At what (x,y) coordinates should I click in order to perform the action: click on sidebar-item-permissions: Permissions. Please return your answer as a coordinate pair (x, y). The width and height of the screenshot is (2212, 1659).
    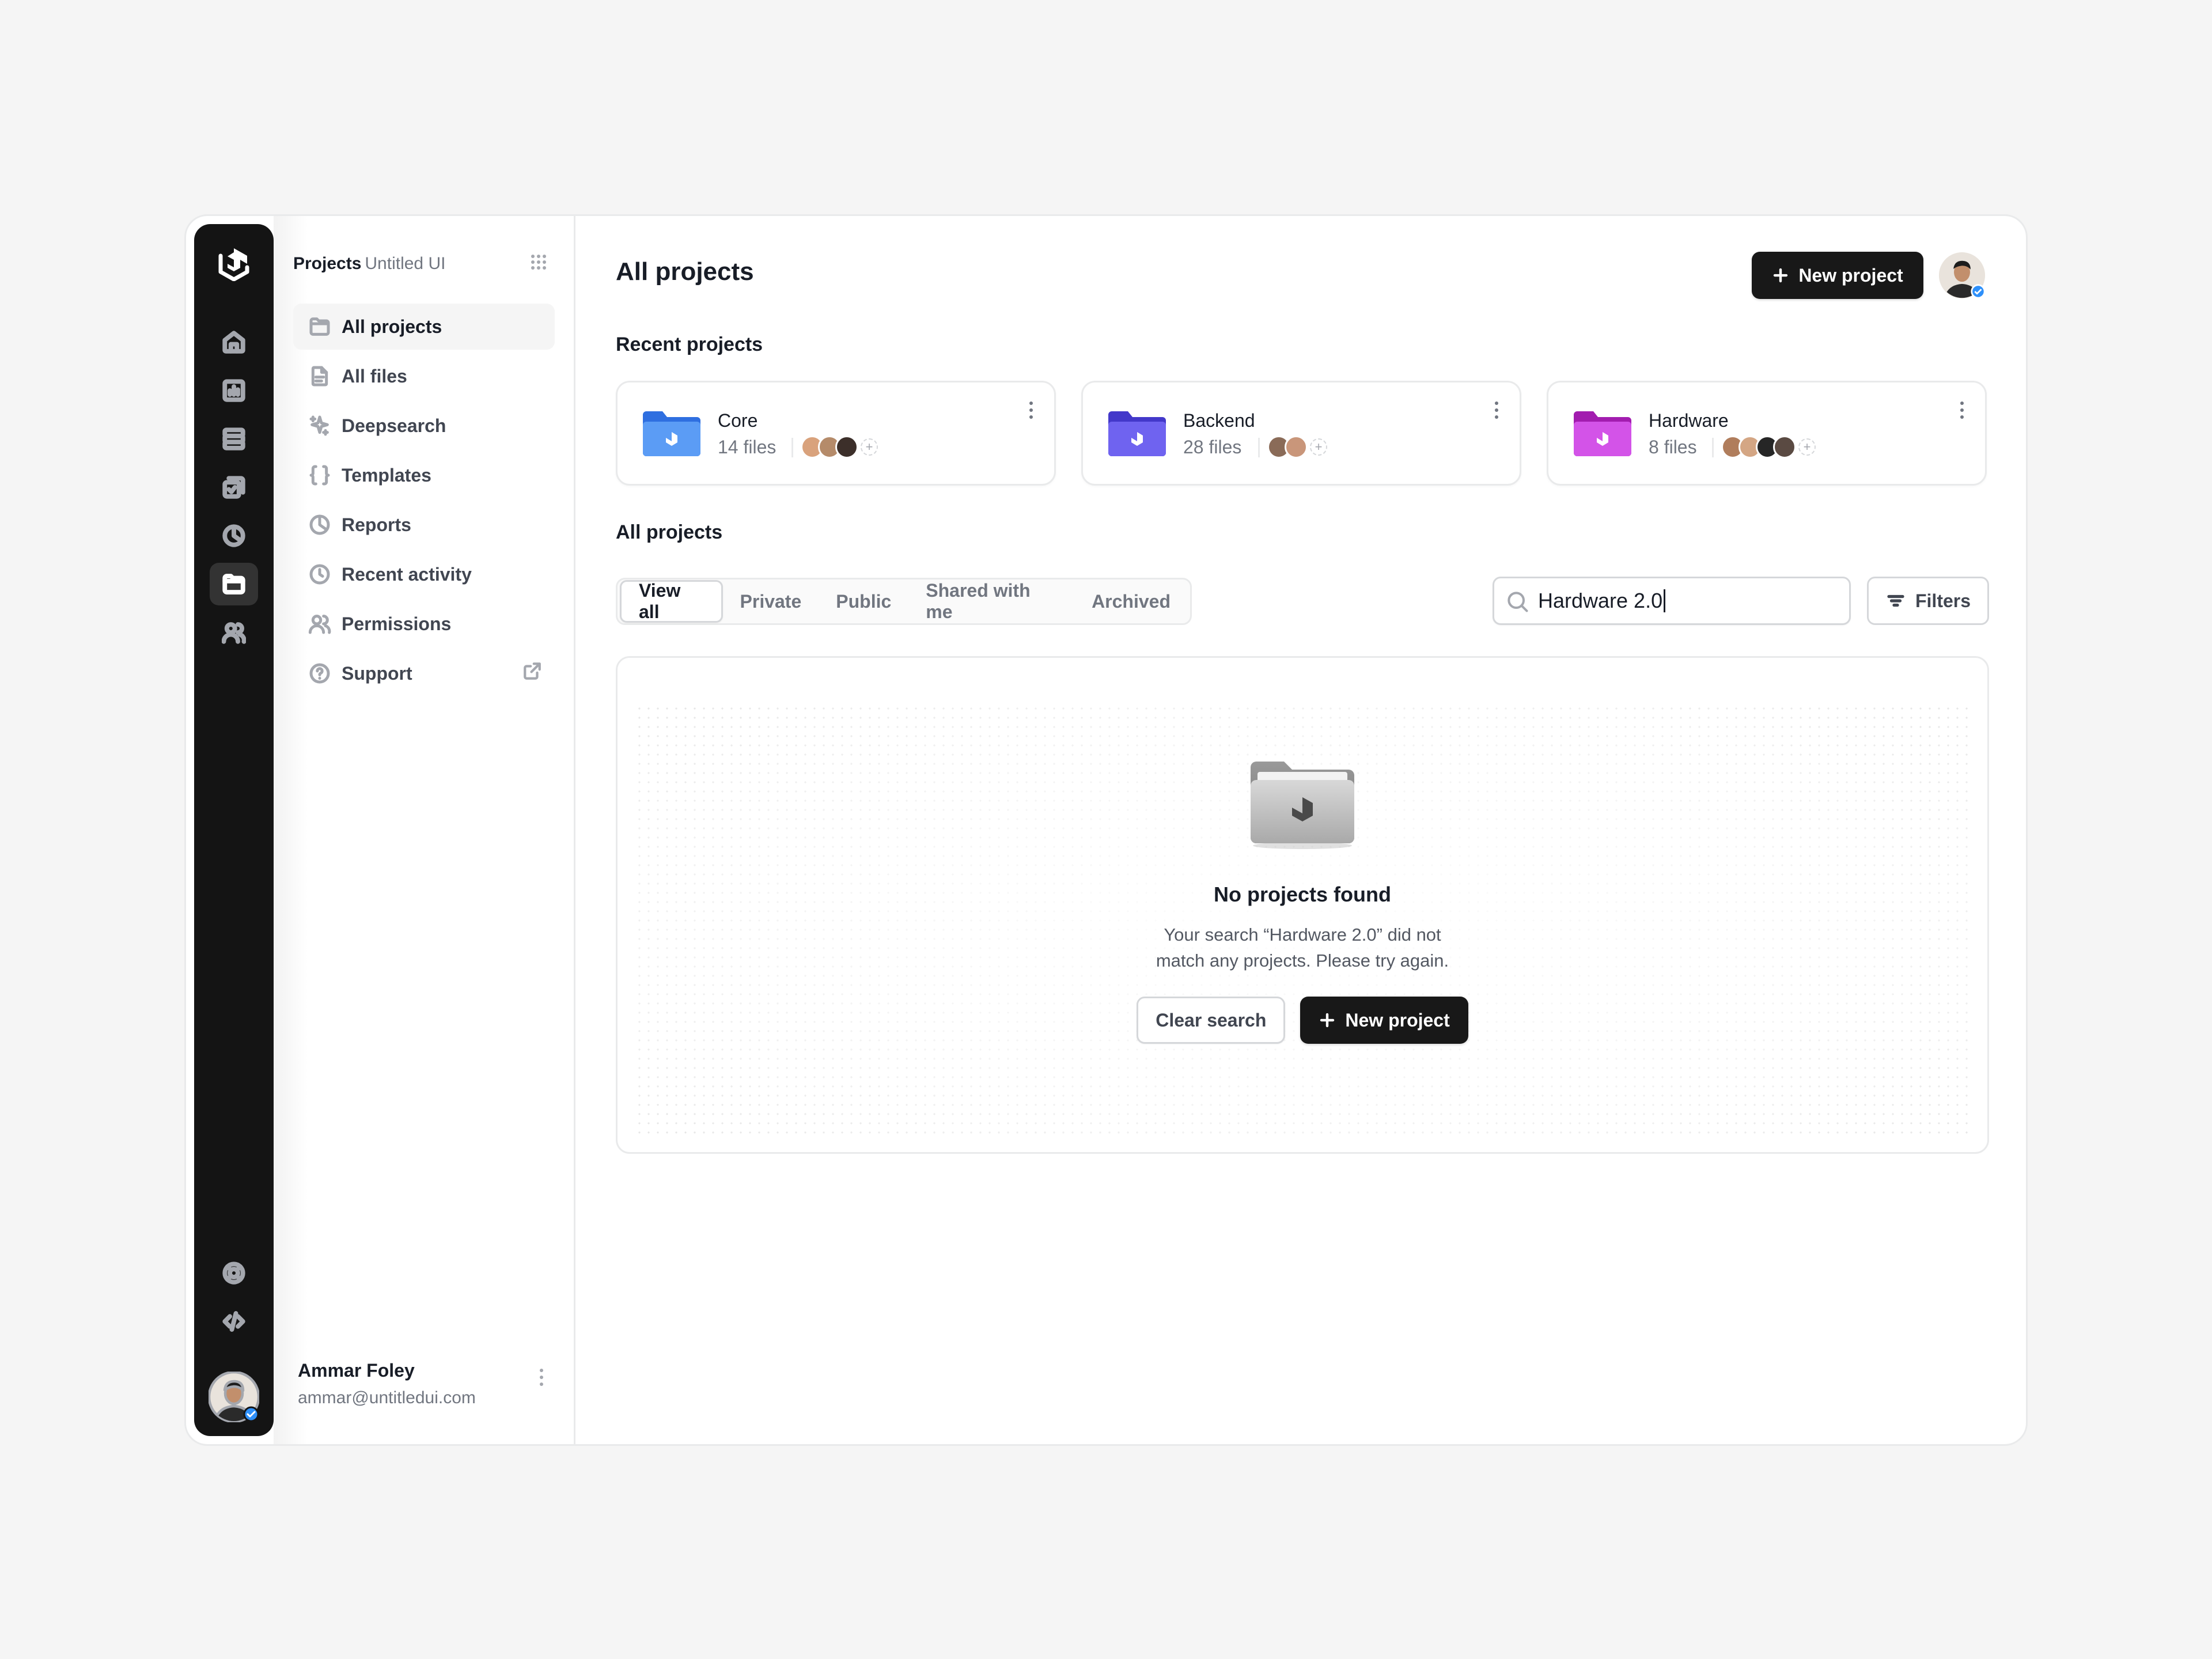
    Looking at the image, I should click on (424, 624).